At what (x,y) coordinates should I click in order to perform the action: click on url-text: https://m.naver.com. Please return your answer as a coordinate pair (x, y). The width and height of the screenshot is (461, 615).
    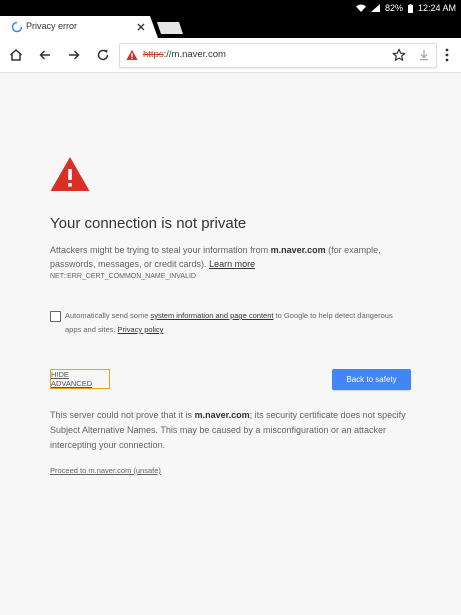
    Looking at the image, I should click on (184, 54).